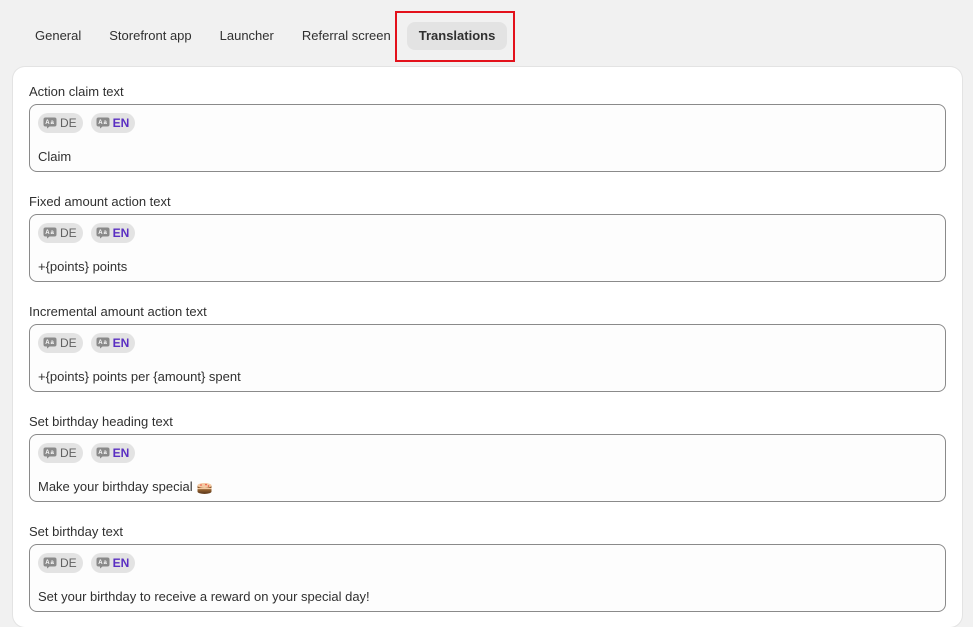  I want to click on field-label: Set birthday text, so click(76, 531).